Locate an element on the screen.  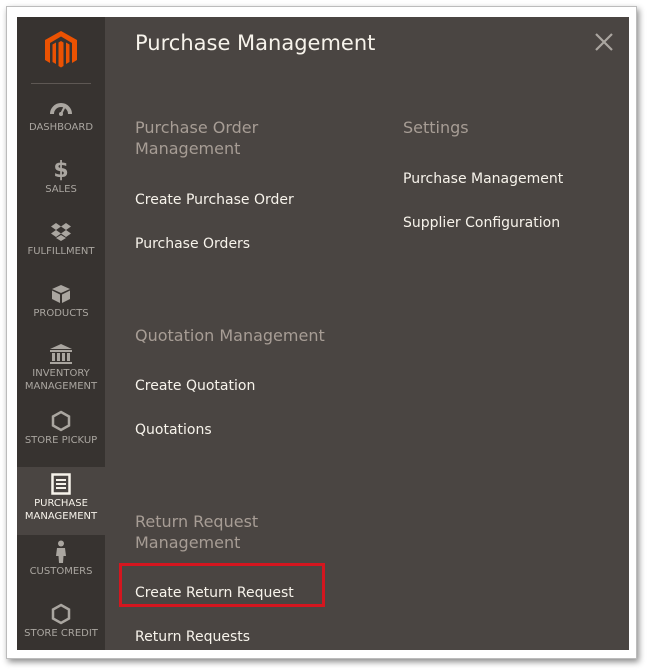
group-quotation-management: Quotation Management is located at coordinates (255, 335).